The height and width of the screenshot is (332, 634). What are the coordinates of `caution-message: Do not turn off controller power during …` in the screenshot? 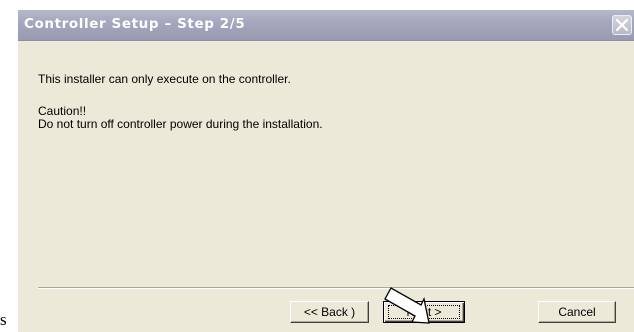 It's located at (180, 124).